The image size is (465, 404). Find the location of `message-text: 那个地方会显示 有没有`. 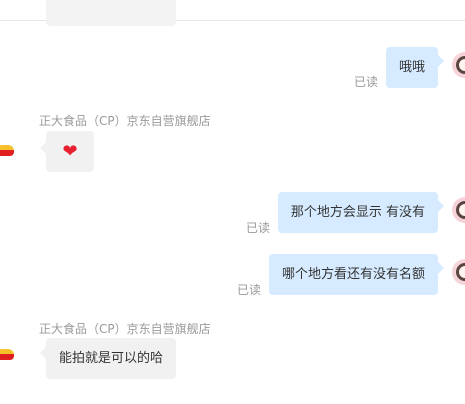

message-text: 那个地方会显示 有没有 is located at coordinates (358, 212).